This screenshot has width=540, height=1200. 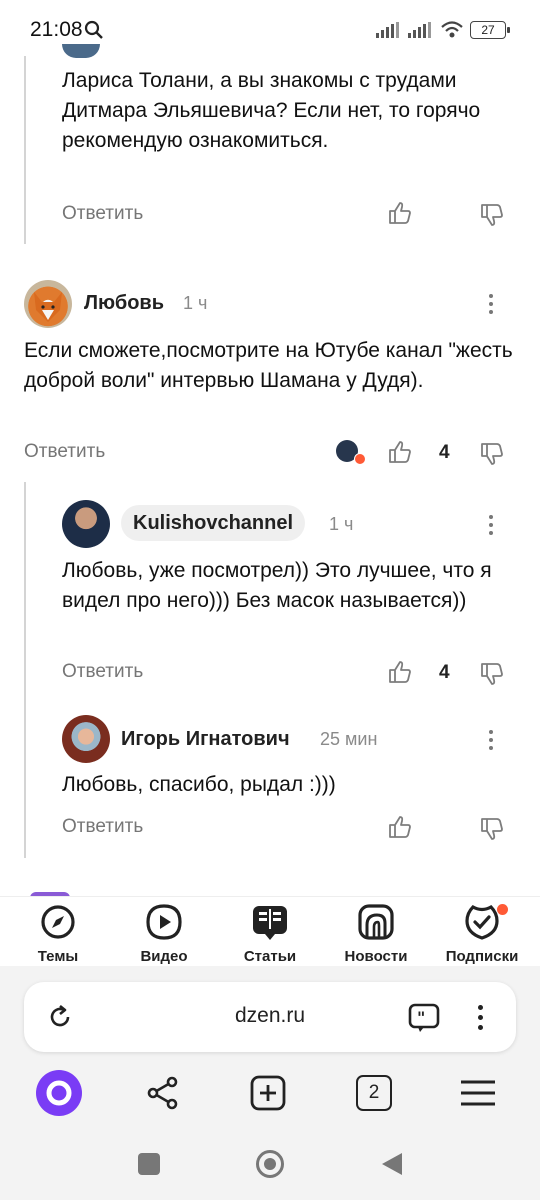 What do you see at coordinates (56, 29) in the screenshot?
I see `status-time: 21:08` at bounding box center [56, 29].